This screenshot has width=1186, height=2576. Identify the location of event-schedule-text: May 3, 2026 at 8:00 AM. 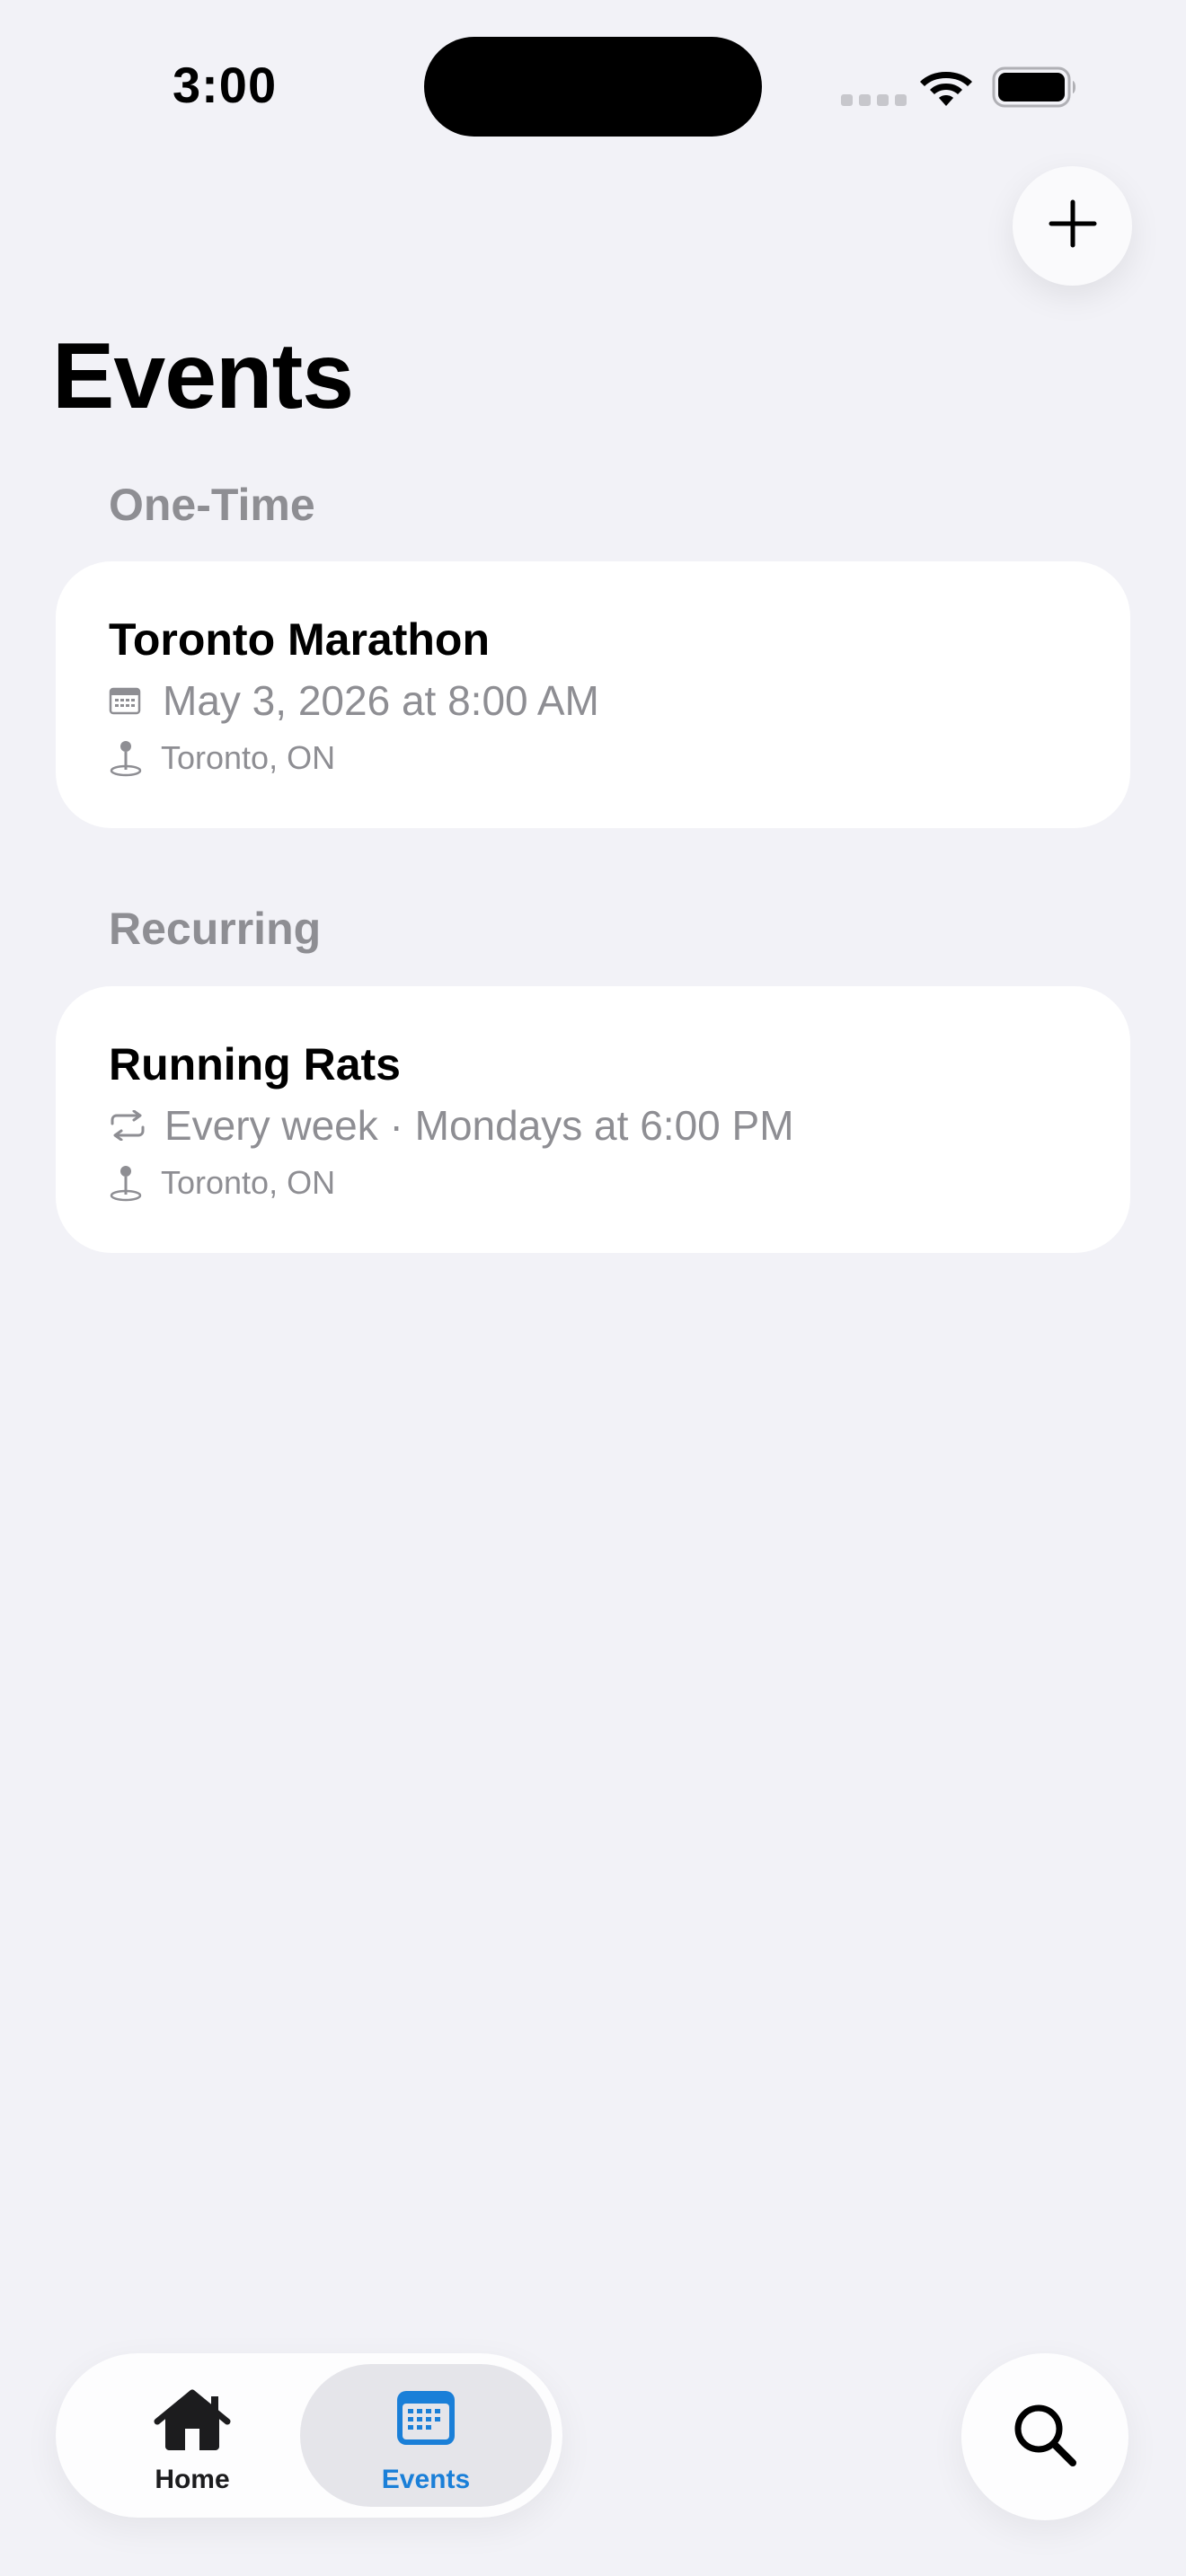
(381, 700).